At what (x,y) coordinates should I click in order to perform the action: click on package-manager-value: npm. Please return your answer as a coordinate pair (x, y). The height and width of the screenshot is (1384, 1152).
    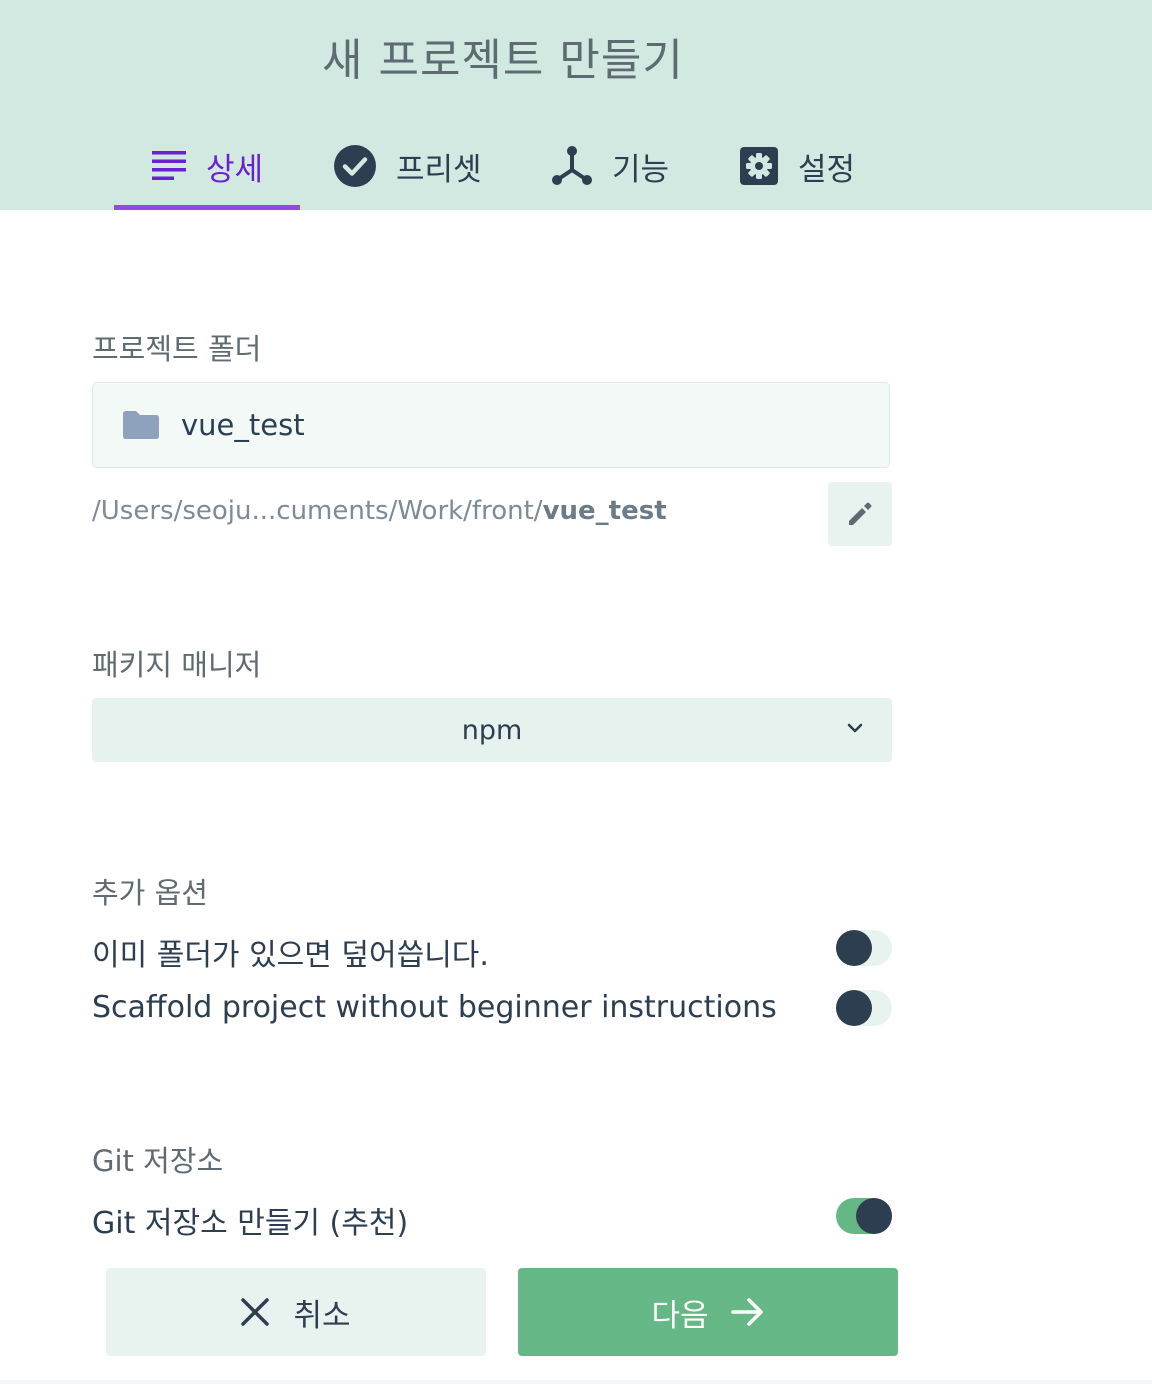
    Looking at the image, I should click on (492, 730).